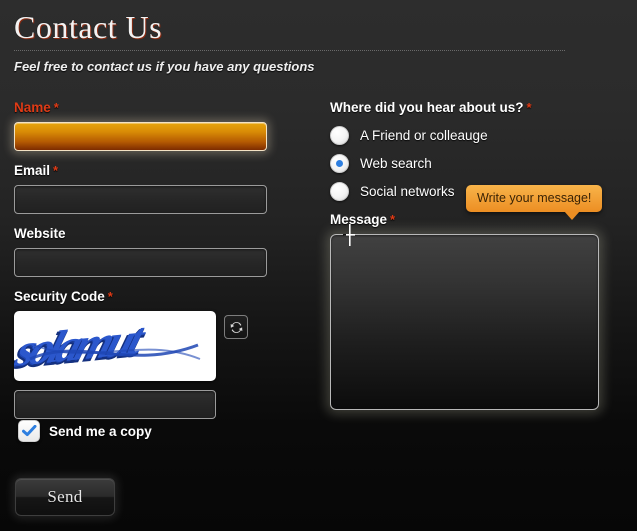  I want to click on security-code-label: Security Code *, so click(164, 297).